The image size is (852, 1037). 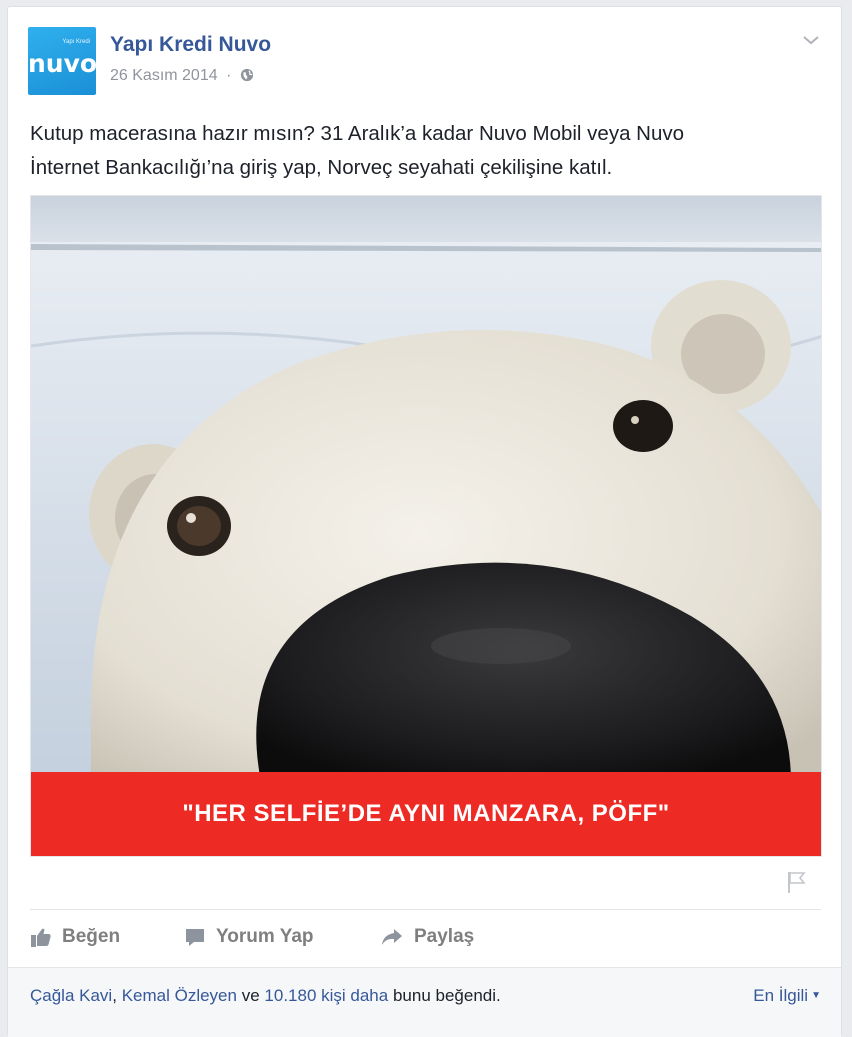 I want to click on page-avatar: Yapı Kredi nuvo, so click(x=62, y=61).